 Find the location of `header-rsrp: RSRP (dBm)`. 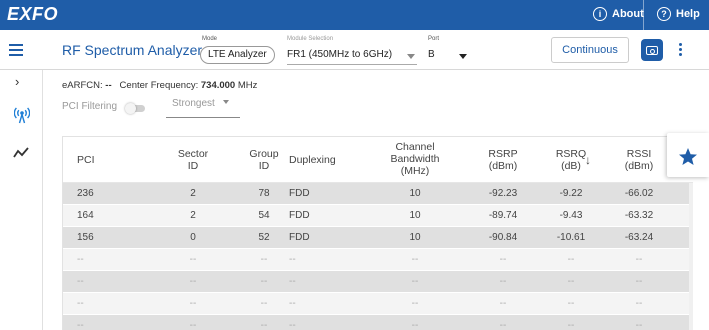

header-rsrp: RSRP (dBm) is located at coordinates (503, 160).